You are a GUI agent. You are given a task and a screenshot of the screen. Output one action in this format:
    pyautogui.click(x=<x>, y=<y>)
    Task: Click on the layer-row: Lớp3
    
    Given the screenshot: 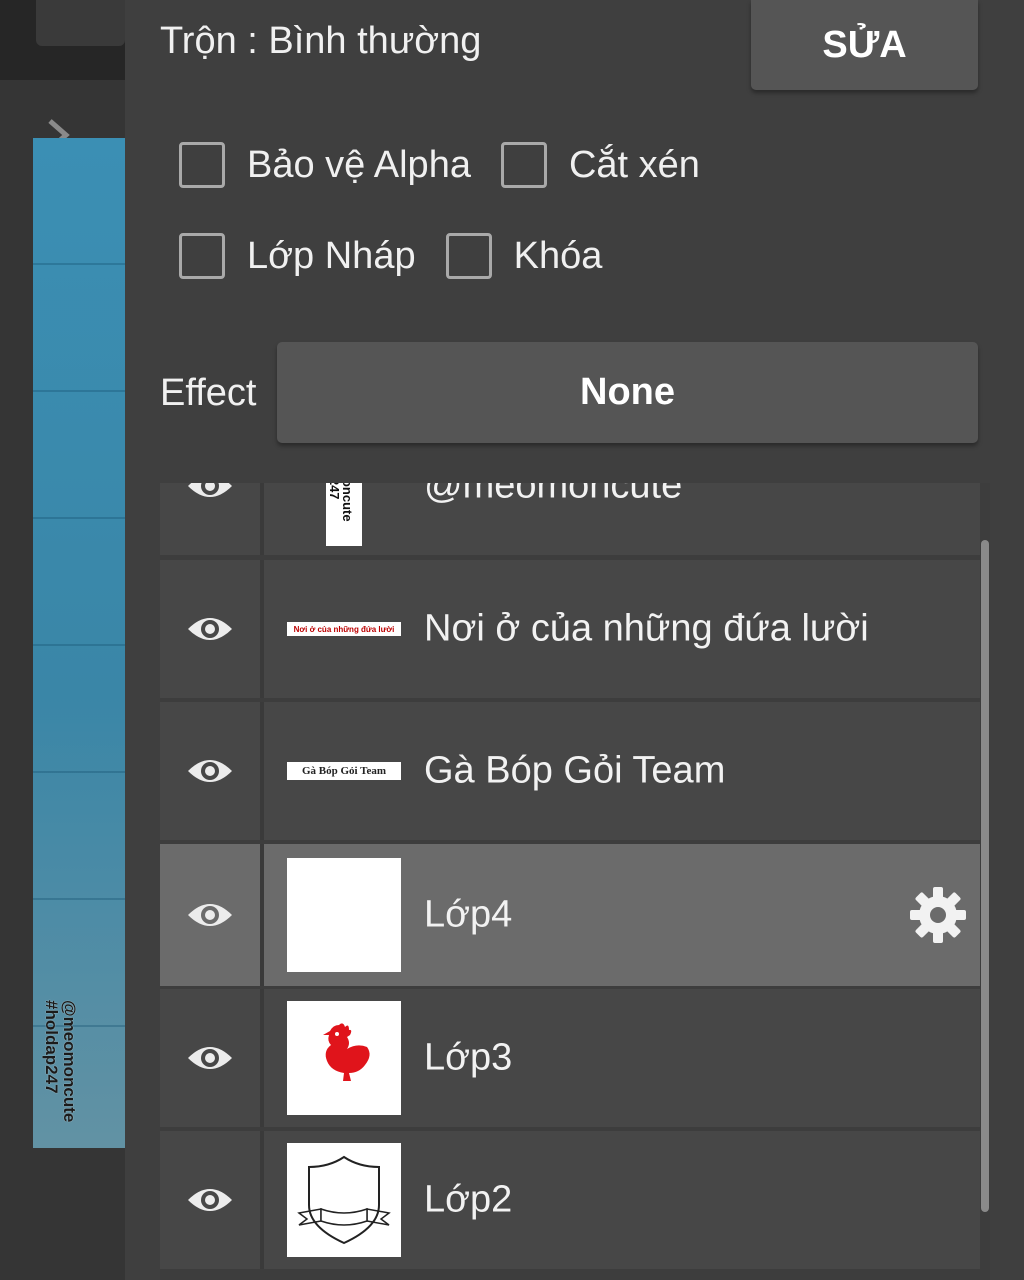 What is the action you would take?
    pyautogui.click(x=570, y=1058)
    